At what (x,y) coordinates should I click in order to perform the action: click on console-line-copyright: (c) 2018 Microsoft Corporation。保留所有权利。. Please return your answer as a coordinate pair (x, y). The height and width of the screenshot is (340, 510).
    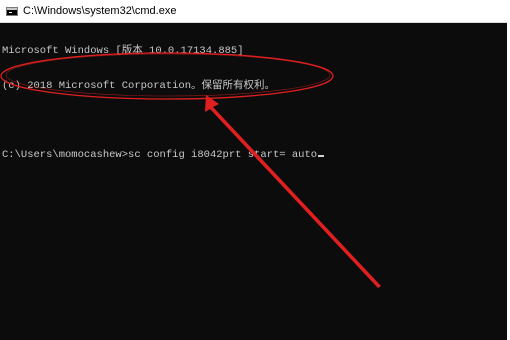
    Looking at the image, I should click on (139, 85).